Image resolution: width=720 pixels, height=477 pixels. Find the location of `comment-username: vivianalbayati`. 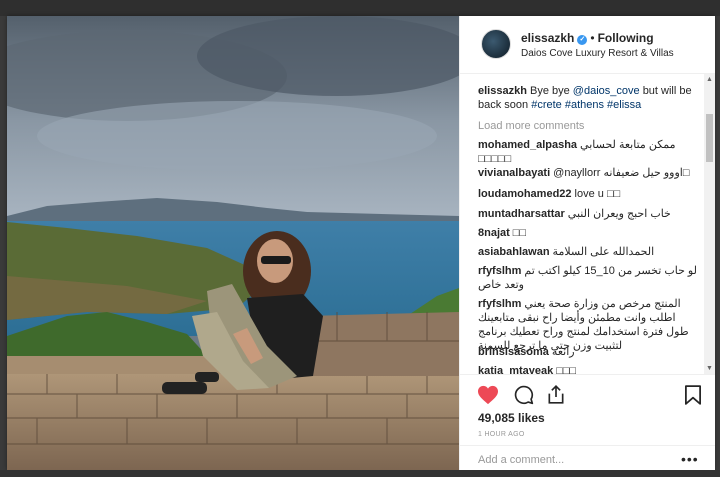

comment-username: vivianalbayati is located at coordinates (514, 173).